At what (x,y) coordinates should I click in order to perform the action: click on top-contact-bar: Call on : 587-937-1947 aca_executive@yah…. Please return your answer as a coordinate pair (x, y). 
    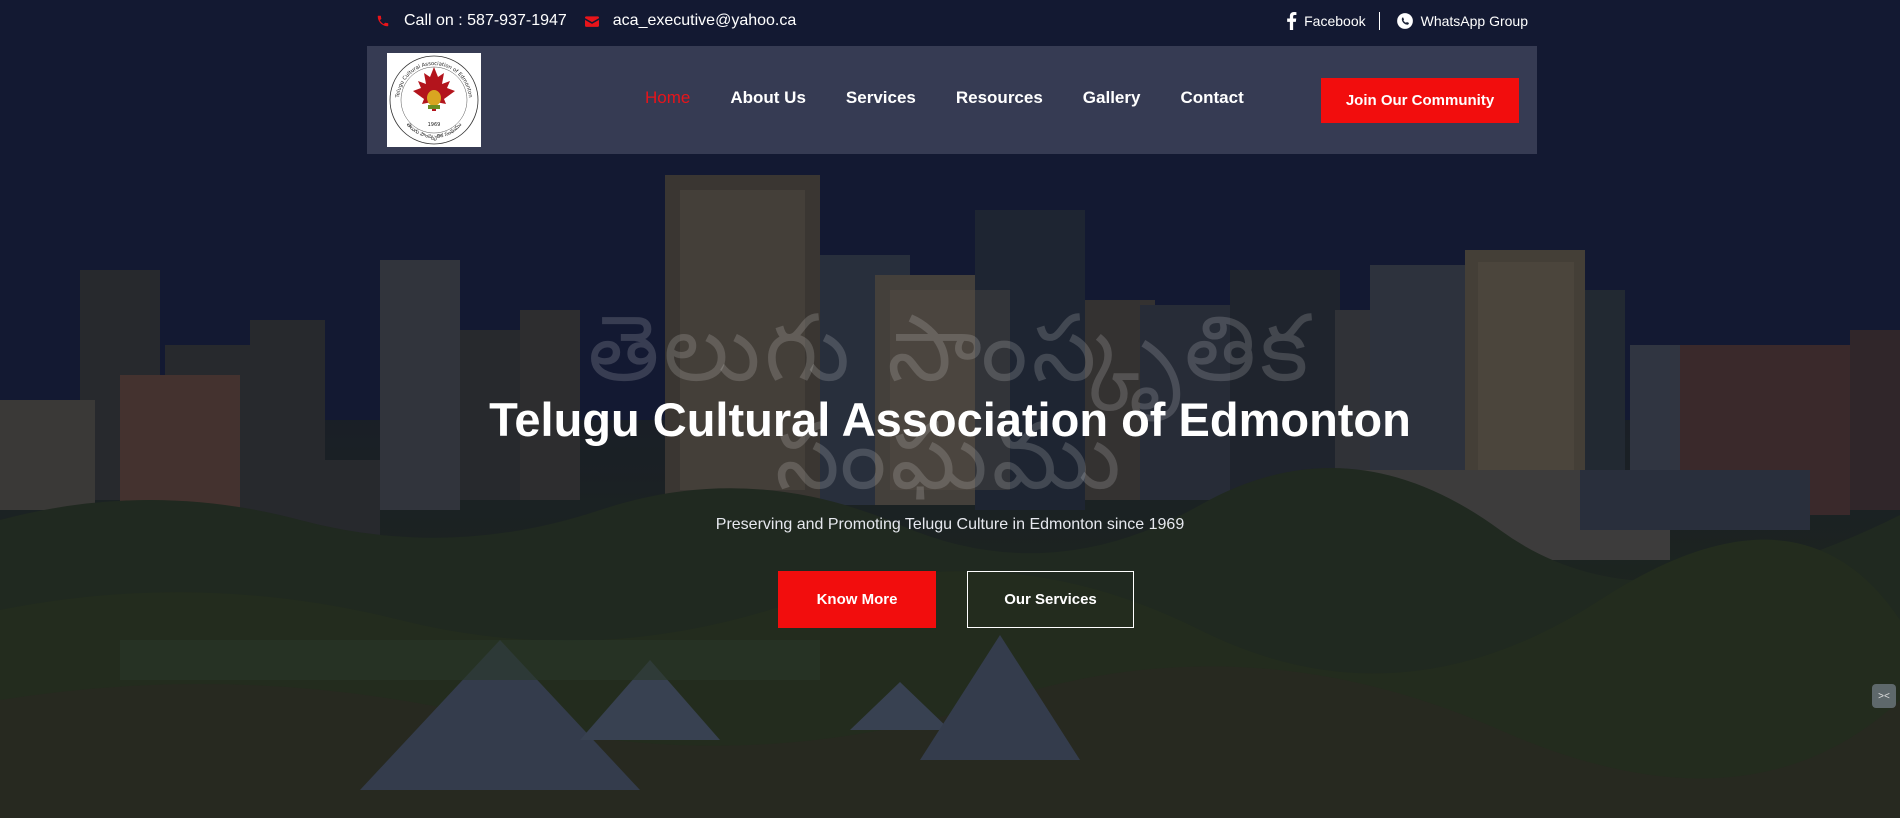
    Looking at the image, I should click on (951, 23).